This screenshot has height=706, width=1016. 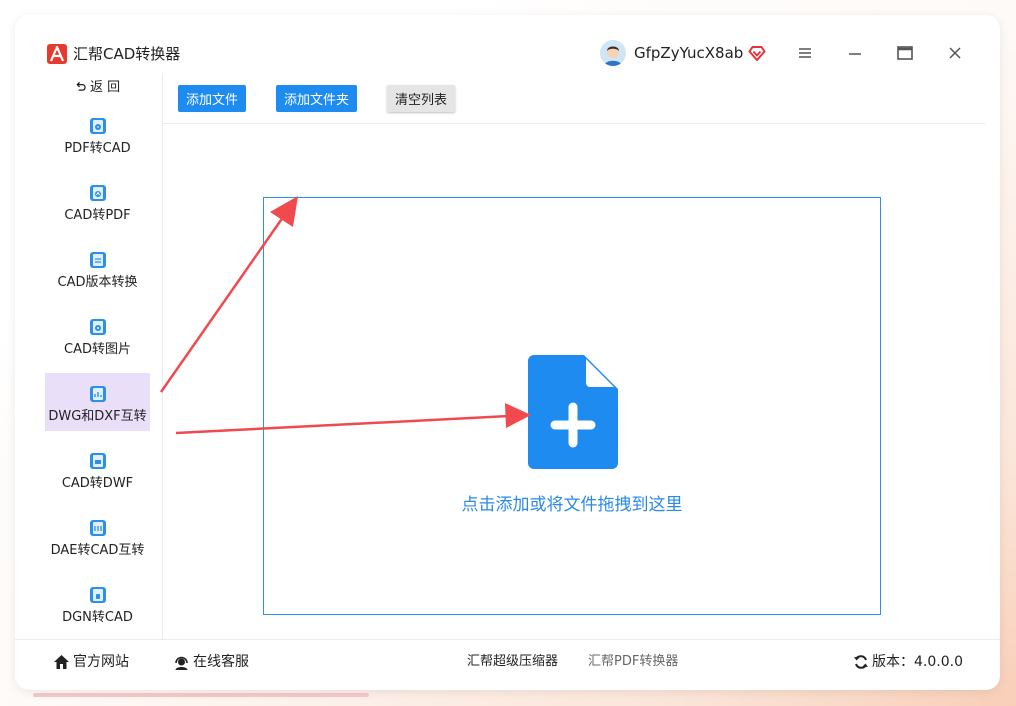 I want to click on maximize-icon, so click(x=905, y=53).